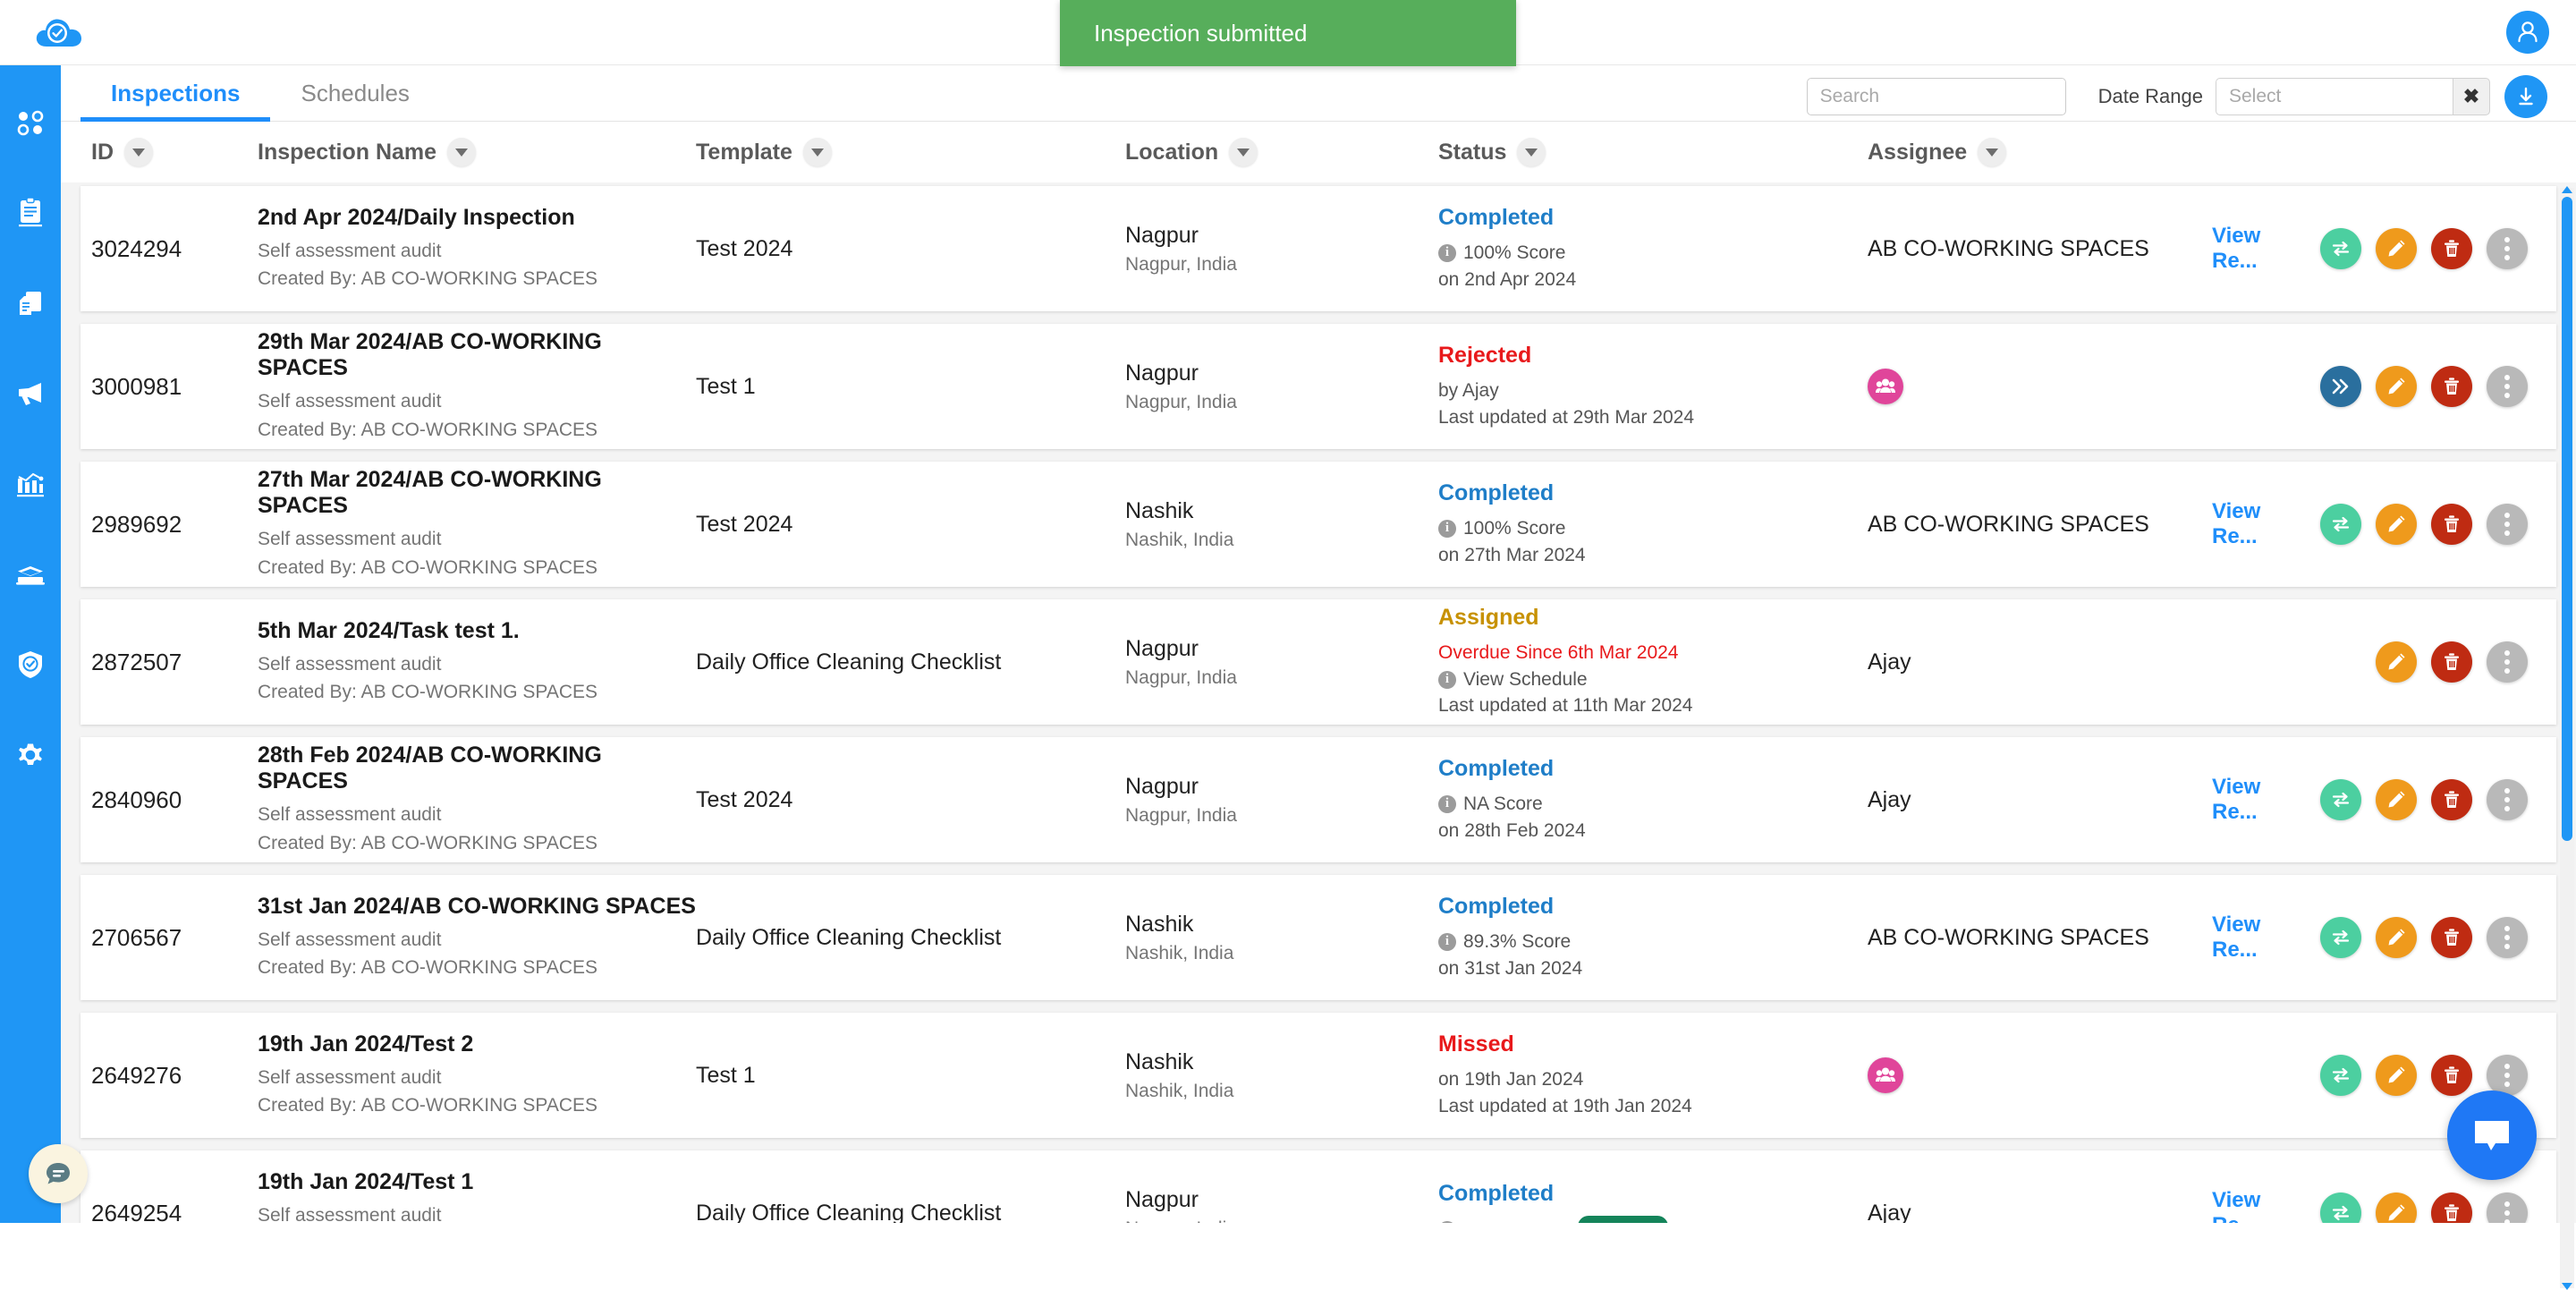  Describe the element at coordinates (2040, 152) in the screenshot. I see `column-header-assignee: Assignee` at that location.